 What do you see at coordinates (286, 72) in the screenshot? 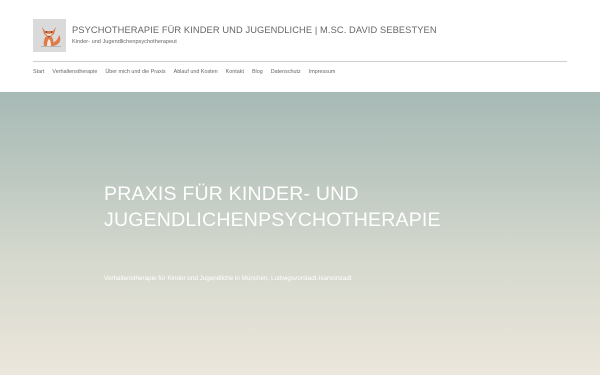
I see `nav-item-datenschutz: Datenschutz` at bounding box center [286, 72].